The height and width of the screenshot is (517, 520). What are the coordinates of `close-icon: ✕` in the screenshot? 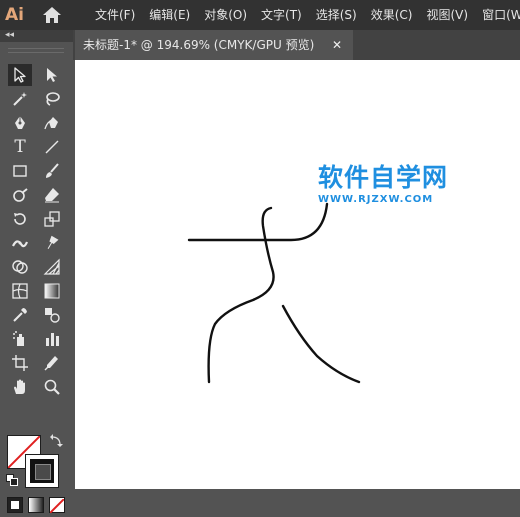 It's located at (337, 45).